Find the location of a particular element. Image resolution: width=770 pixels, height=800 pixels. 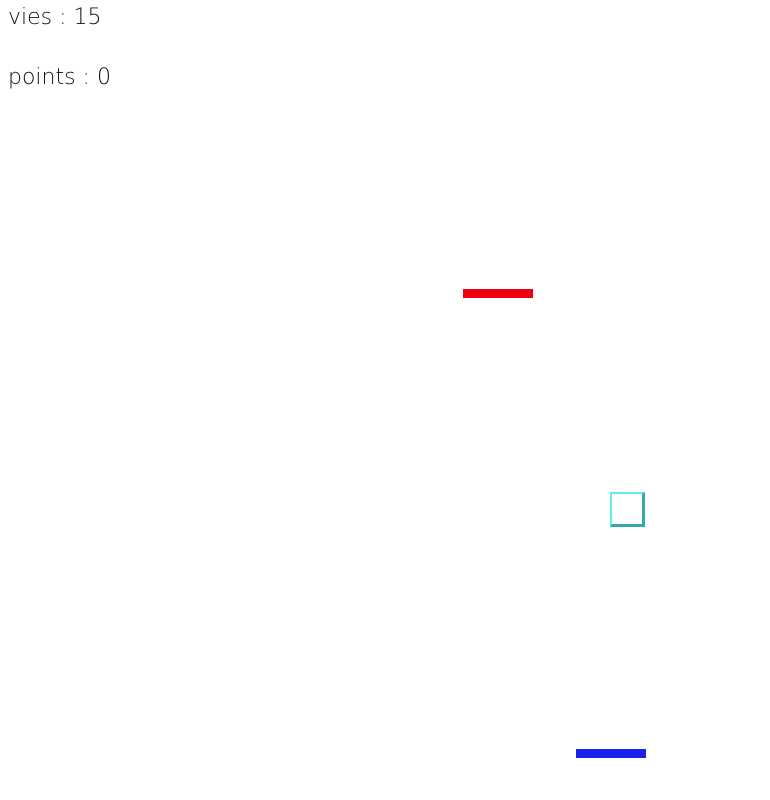

lives-counter: vies : 15 is located at coordinates (55, 17).